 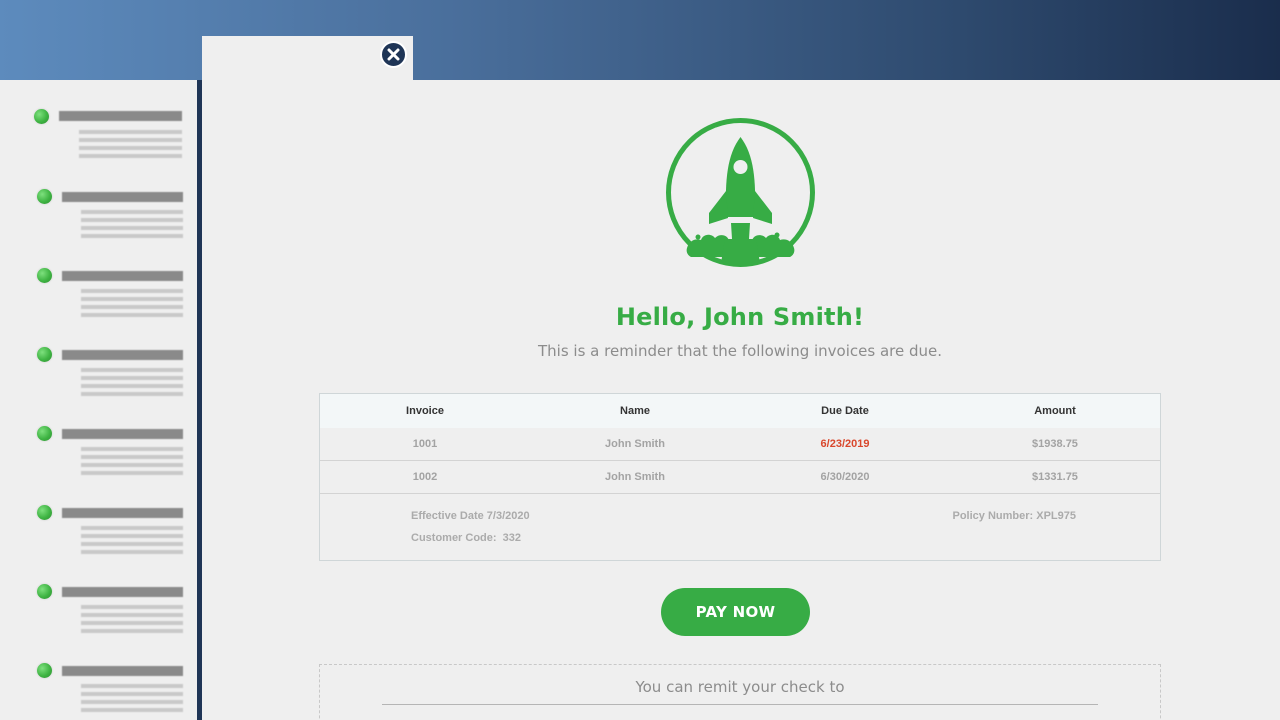 I want to click on divider, so click(x=740, y=704).